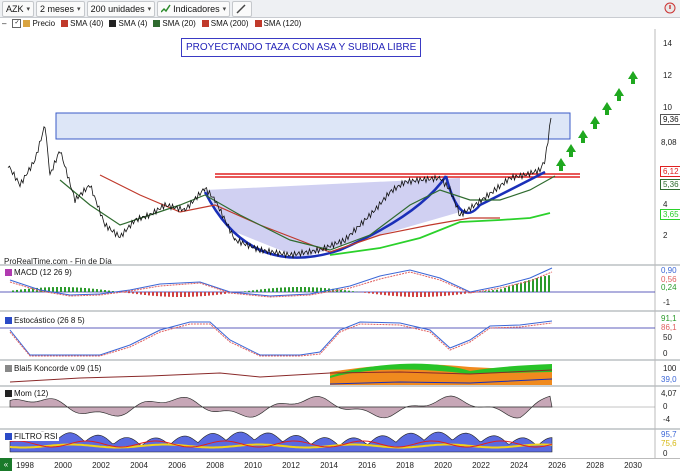  Describe the element at coordinates (18, 9) in the screenshot. I see `symbol-selector: AZK▾` at that location.